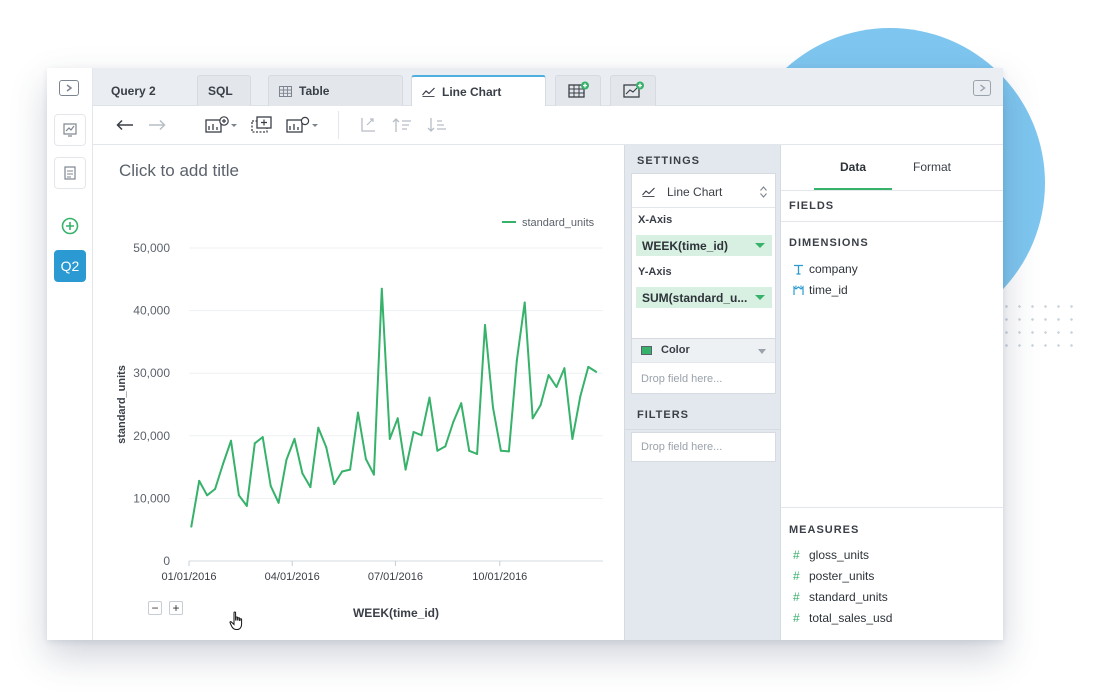 The height and width of the screenshot is (695, 1100). Describe the element at coordinates (1040, 325) in the screenshot. I see `background-dots` at that location.